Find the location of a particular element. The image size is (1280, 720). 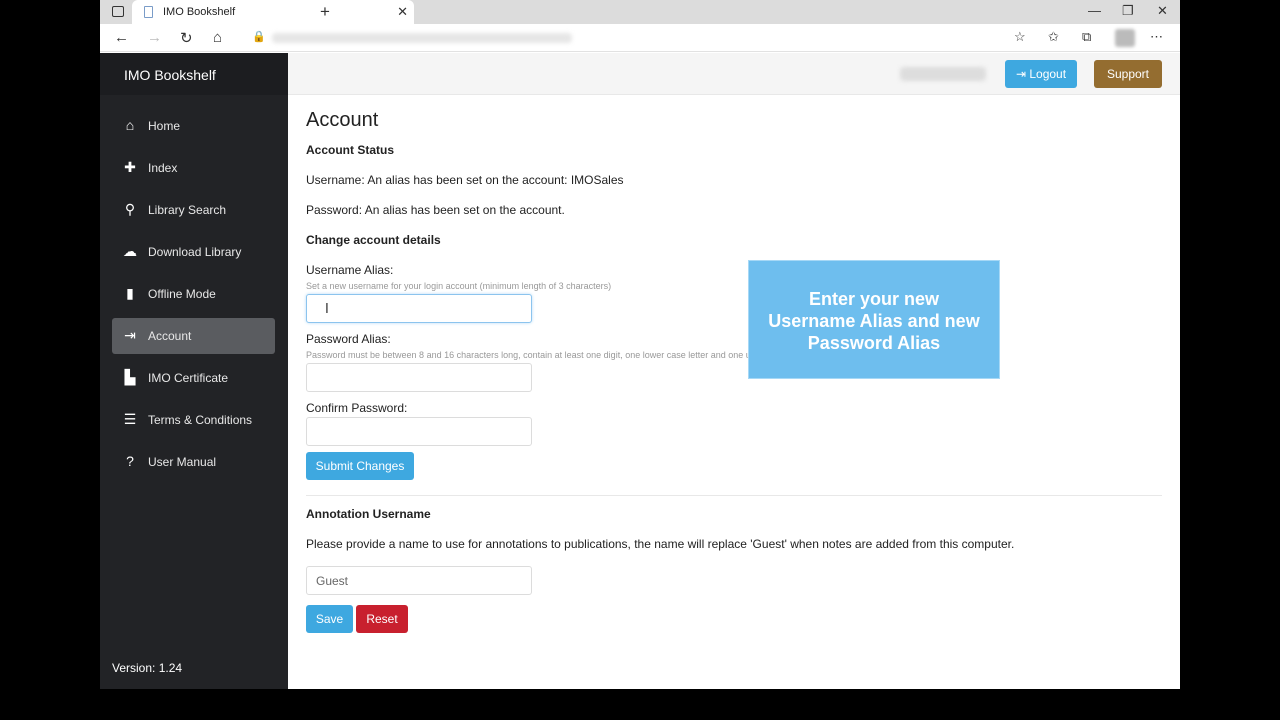

password-alias-input is located at coordinates (419, 377).